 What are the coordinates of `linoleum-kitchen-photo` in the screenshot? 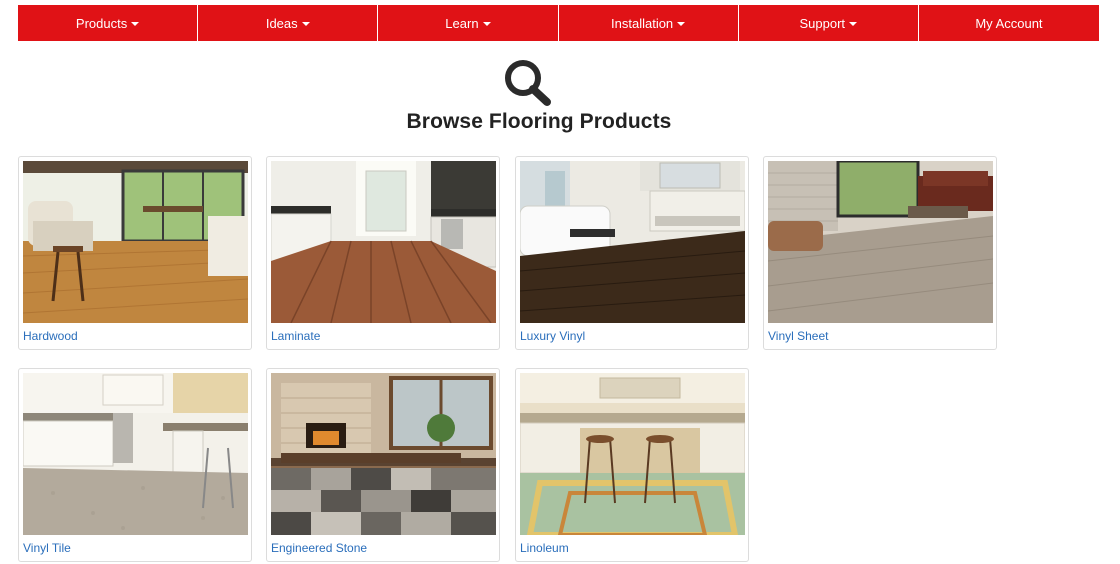 It's located at (632, 454).